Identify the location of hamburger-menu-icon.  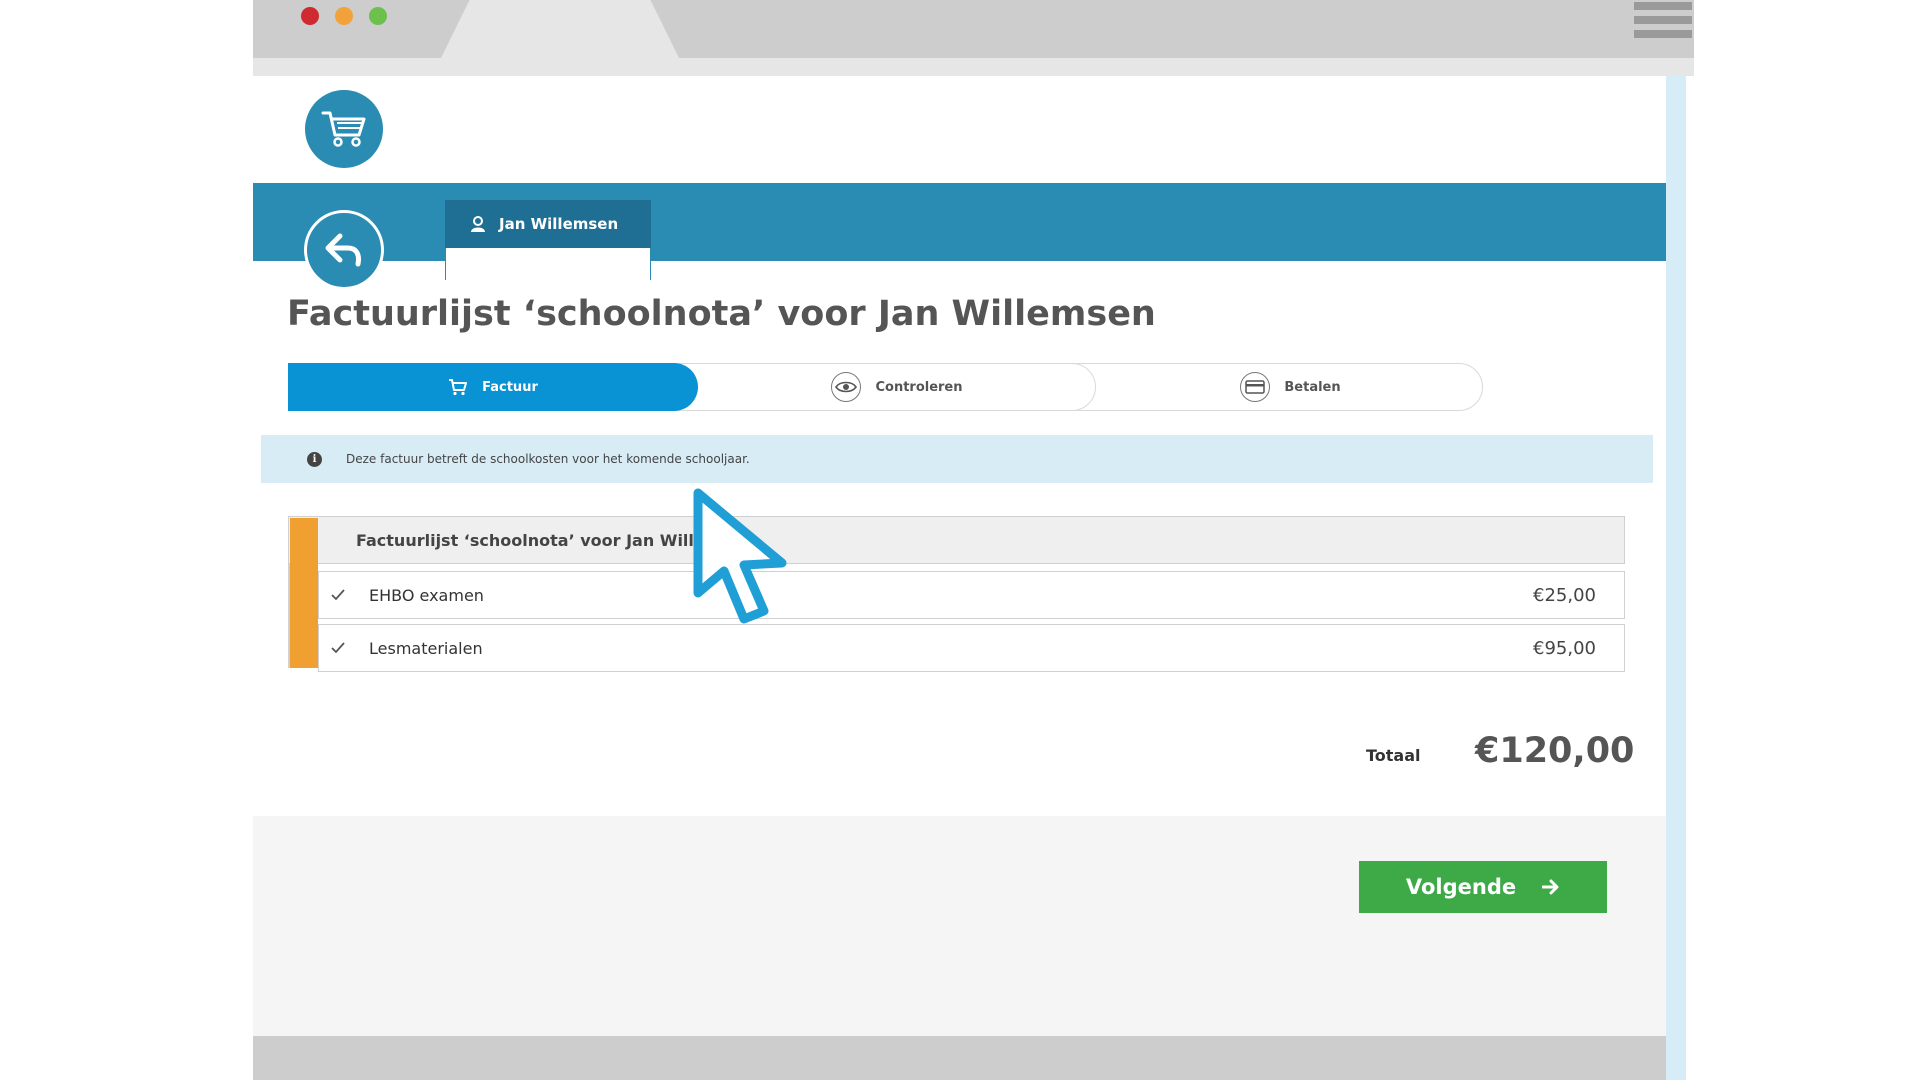
(1663, 24).